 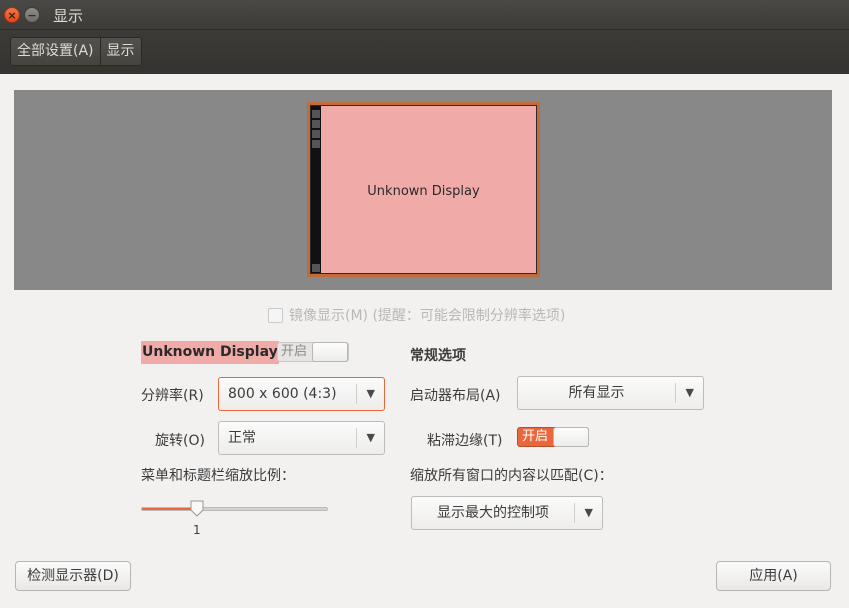 I want to click on rotation-combo: 正常 ▼, so click(x=301, y=438).